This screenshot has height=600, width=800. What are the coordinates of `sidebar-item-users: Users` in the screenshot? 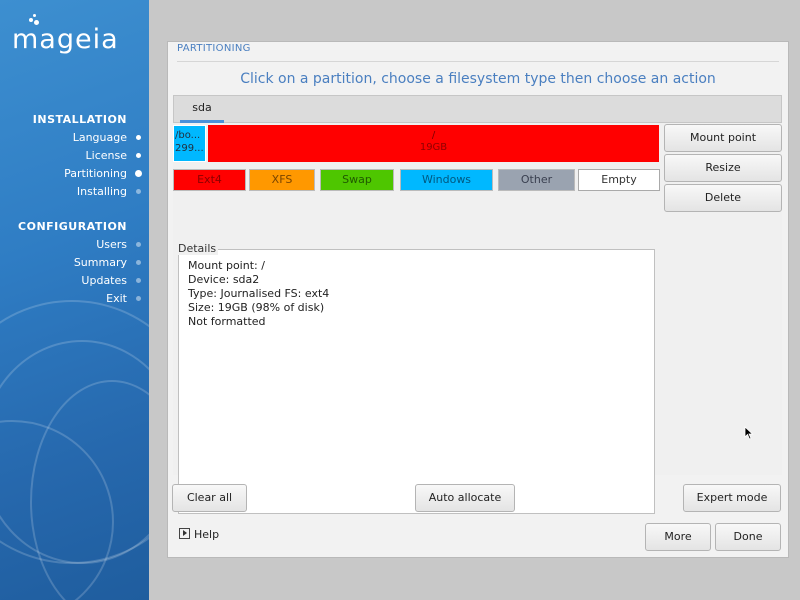 It's located at (74, 244).